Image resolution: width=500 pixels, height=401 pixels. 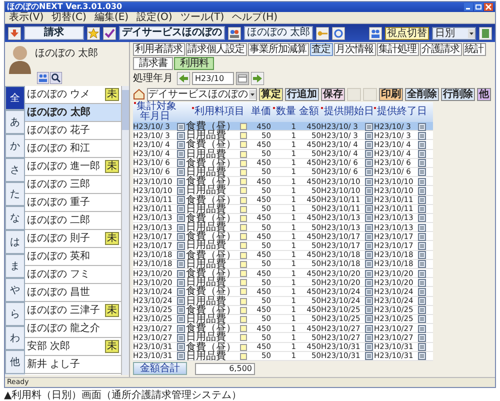 What do you see at coordinates (484, 94) in the screenshot?
I see `action-button: 他` at bounding box center [484, 94].